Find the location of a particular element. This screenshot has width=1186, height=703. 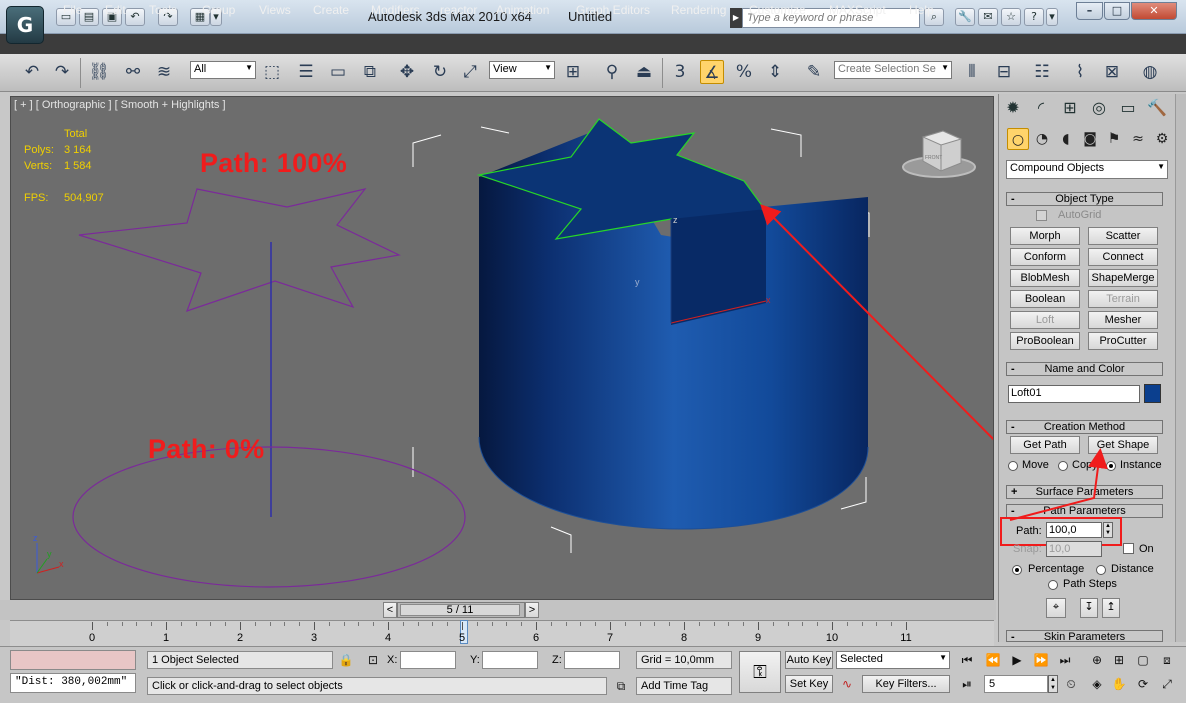

percent-snap-toggle-icon: % is located at coordinates (744, 72).